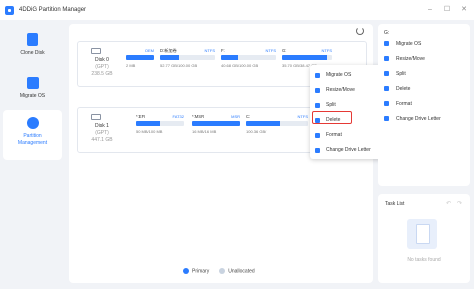 This screenshot has height=289, width=474. I want to click on menu-item-delete: Delete, so click(327, 120).